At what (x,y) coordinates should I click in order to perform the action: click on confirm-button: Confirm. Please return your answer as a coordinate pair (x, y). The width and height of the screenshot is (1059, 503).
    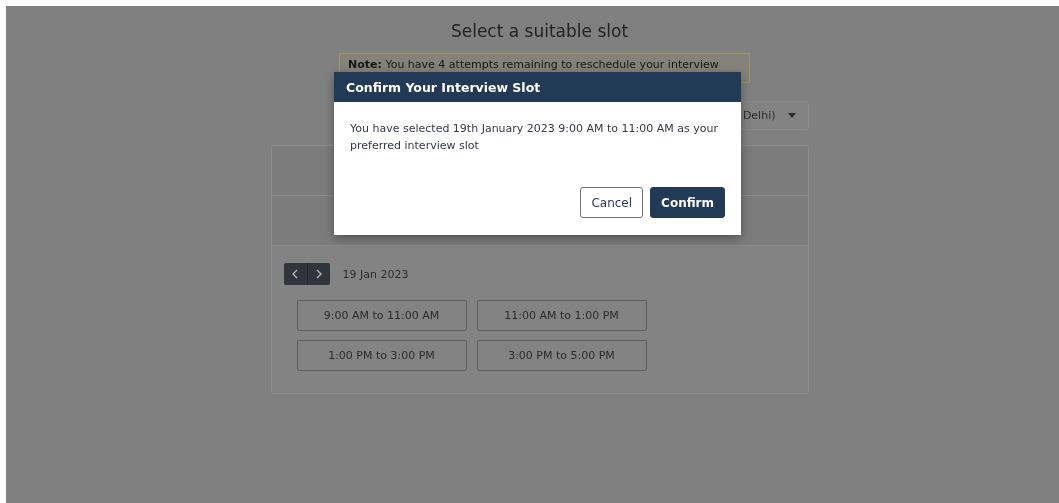
    Looking at the image, I should click on (687, 202).